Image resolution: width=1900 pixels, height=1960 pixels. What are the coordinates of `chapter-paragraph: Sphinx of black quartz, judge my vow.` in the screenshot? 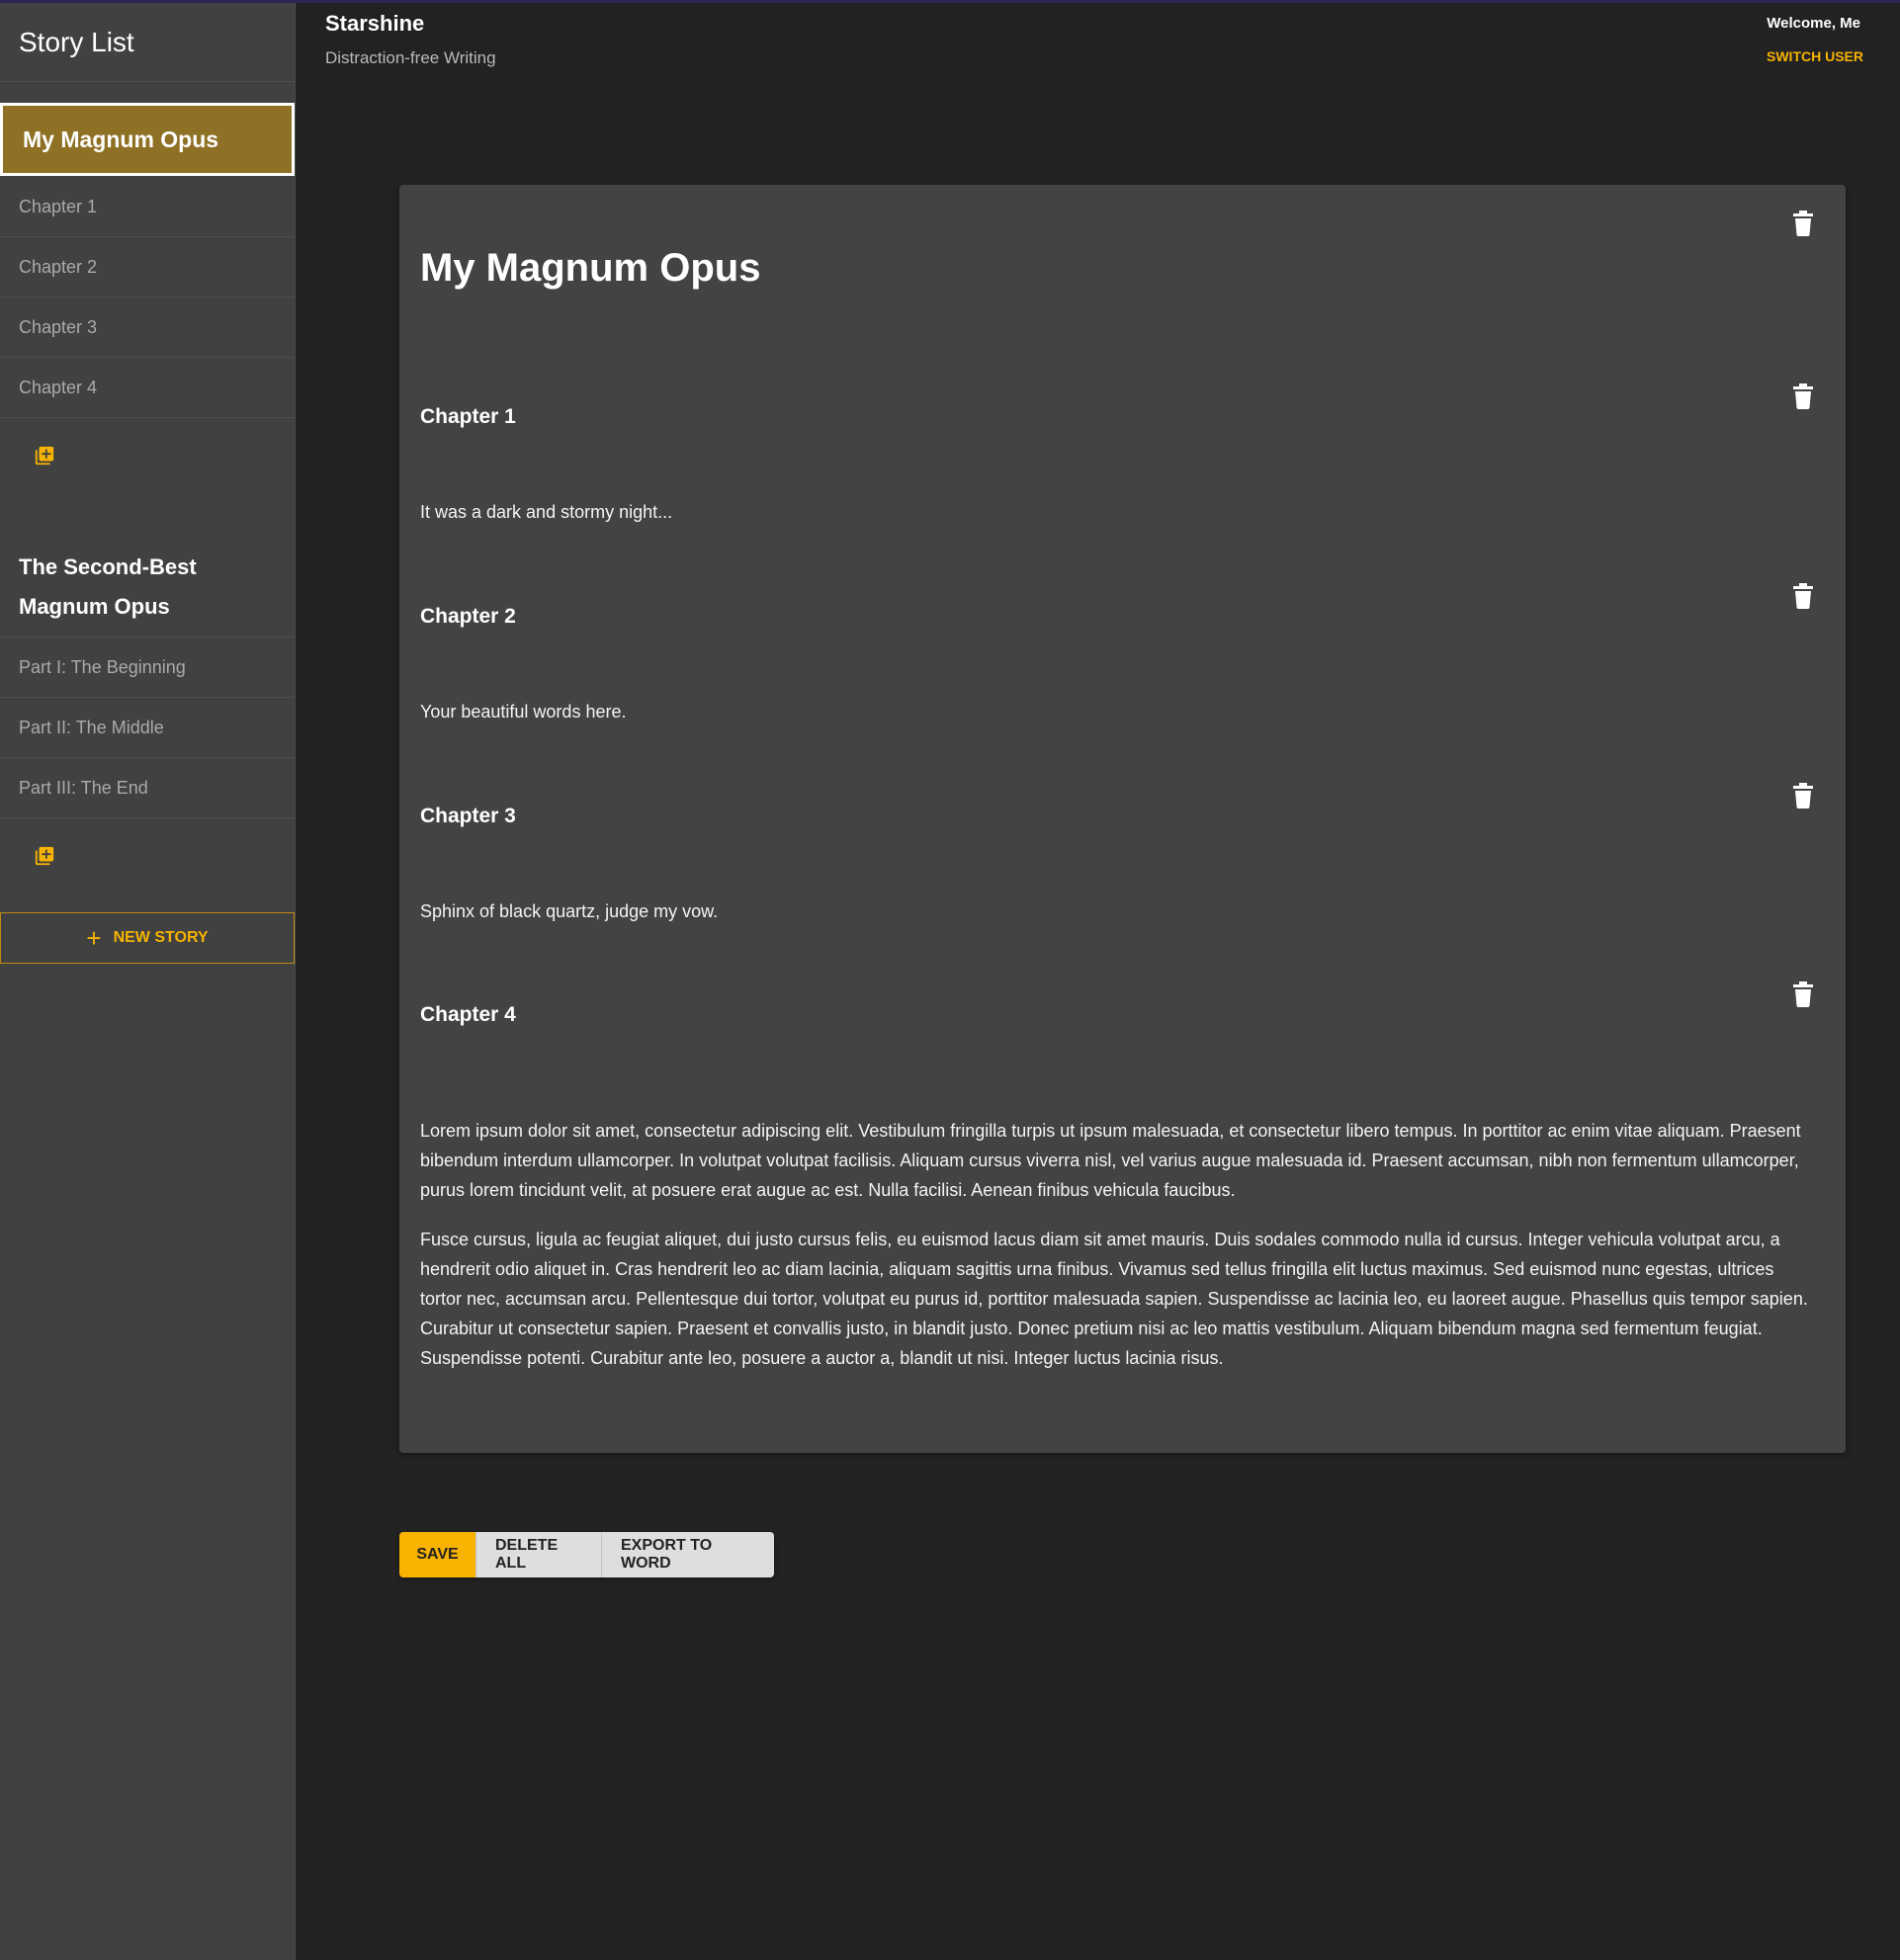 It's located at (569, 911).